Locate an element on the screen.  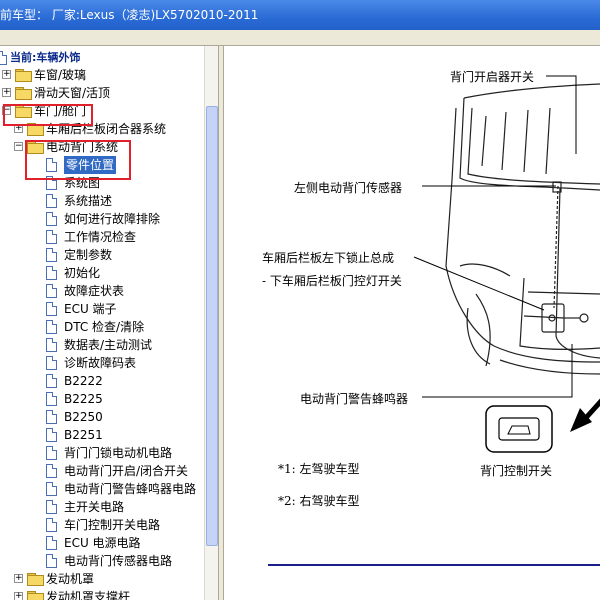
tree-item-label: 发动机罩支撑杆 is located at coordinates (88, 595).